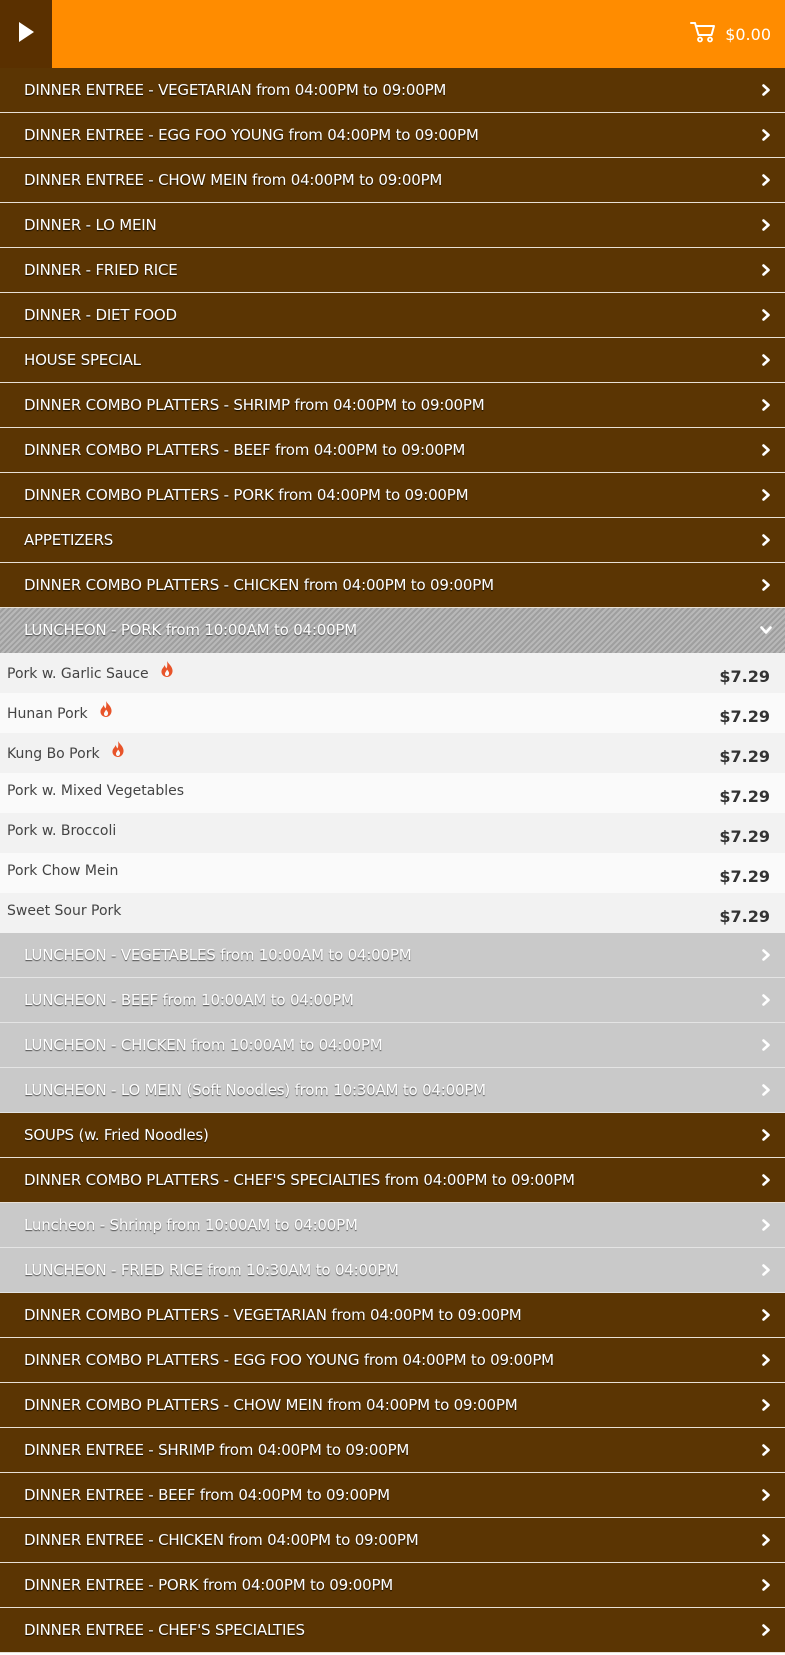 The width and height of the screenshot is (785, 1655). Describe the element at coordinates (392, 225) in the screenshot. I see `category-row: DINNER - LO MEIN` at that location.